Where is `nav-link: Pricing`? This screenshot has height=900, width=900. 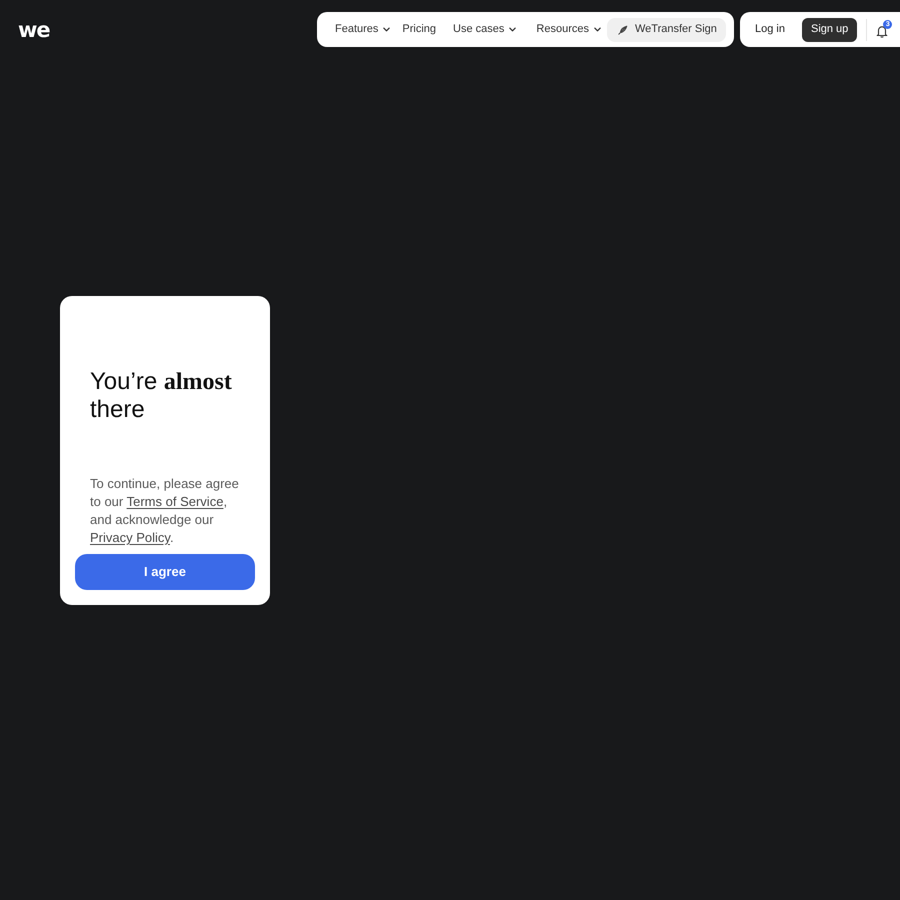 nav-link: Pricing is located at coordinates (419, 30).